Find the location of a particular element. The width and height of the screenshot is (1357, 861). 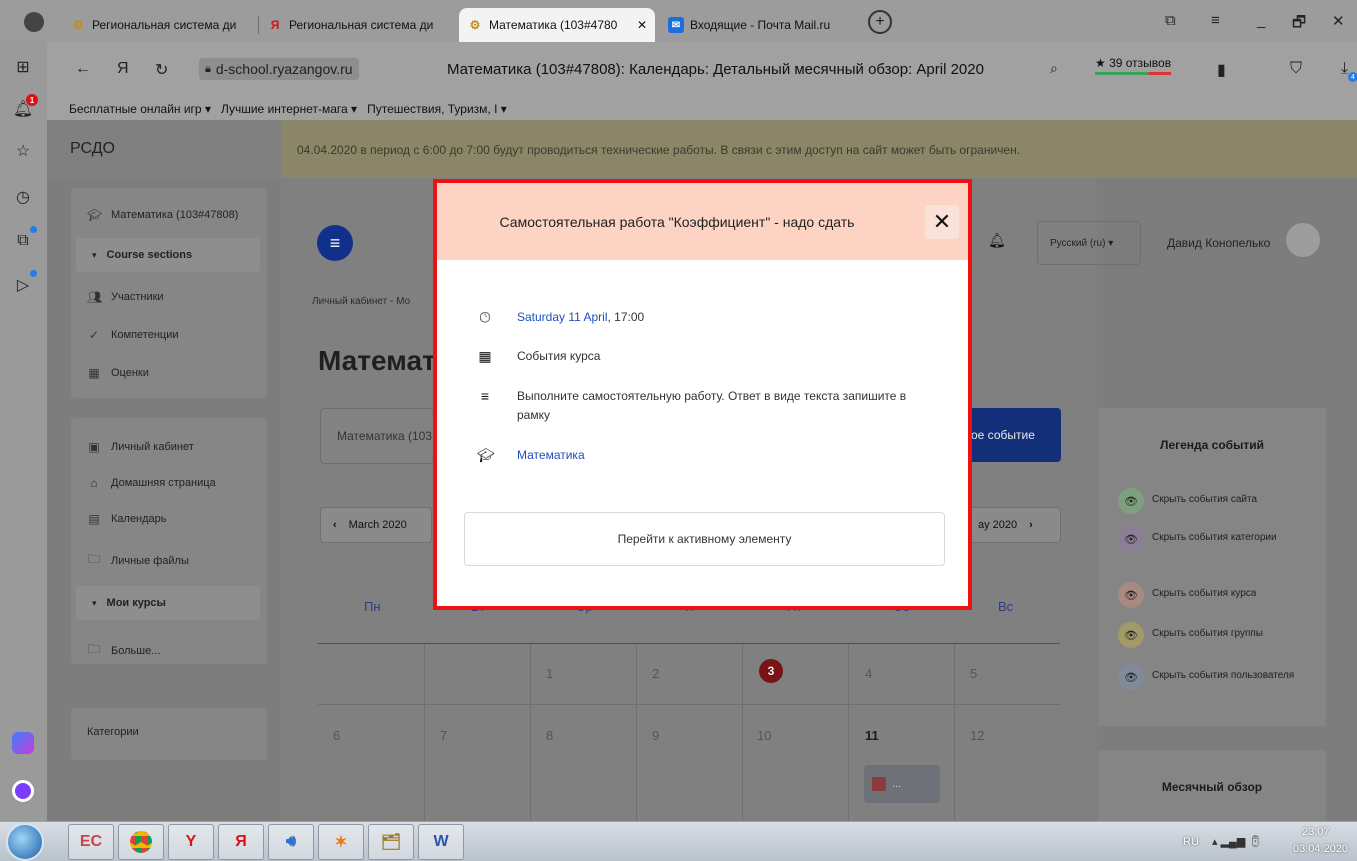

close-button: ✕ is located at coordinates (942, 222).